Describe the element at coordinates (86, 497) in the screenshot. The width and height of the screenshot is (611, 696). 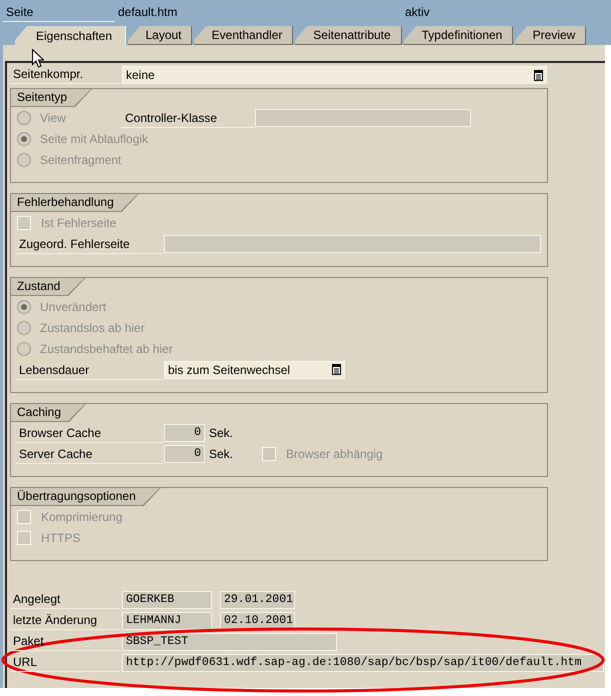
I see `group-title: Übertragungsoptionen` at that location.